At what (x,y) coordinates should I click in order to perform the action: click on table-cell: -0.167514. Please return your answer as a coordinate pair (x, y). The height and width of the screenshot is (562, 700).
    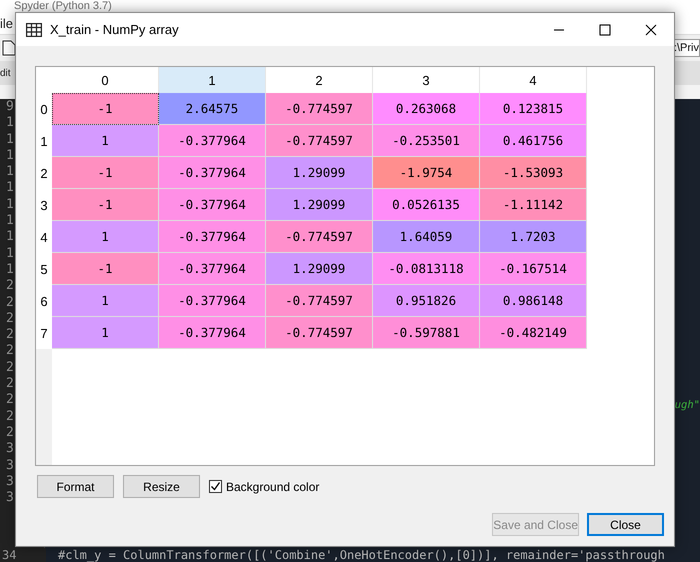
    Looking at the image, I should click on (533, 269).